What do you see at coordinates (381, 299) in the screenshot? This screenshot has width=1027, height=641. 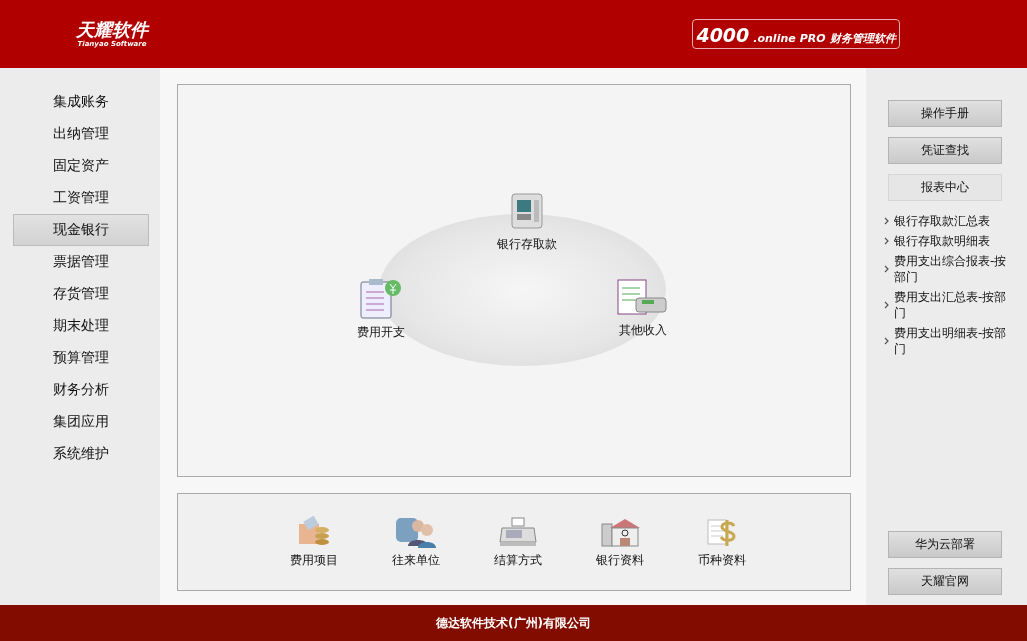 I see `clipboard-yen-icon` at bounding box center [381, 299].